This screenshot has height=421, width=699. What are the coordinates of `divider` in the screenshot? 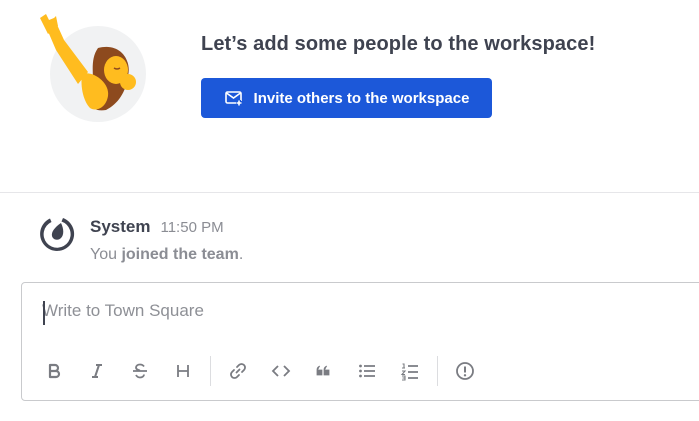 It's located at (349, 192).